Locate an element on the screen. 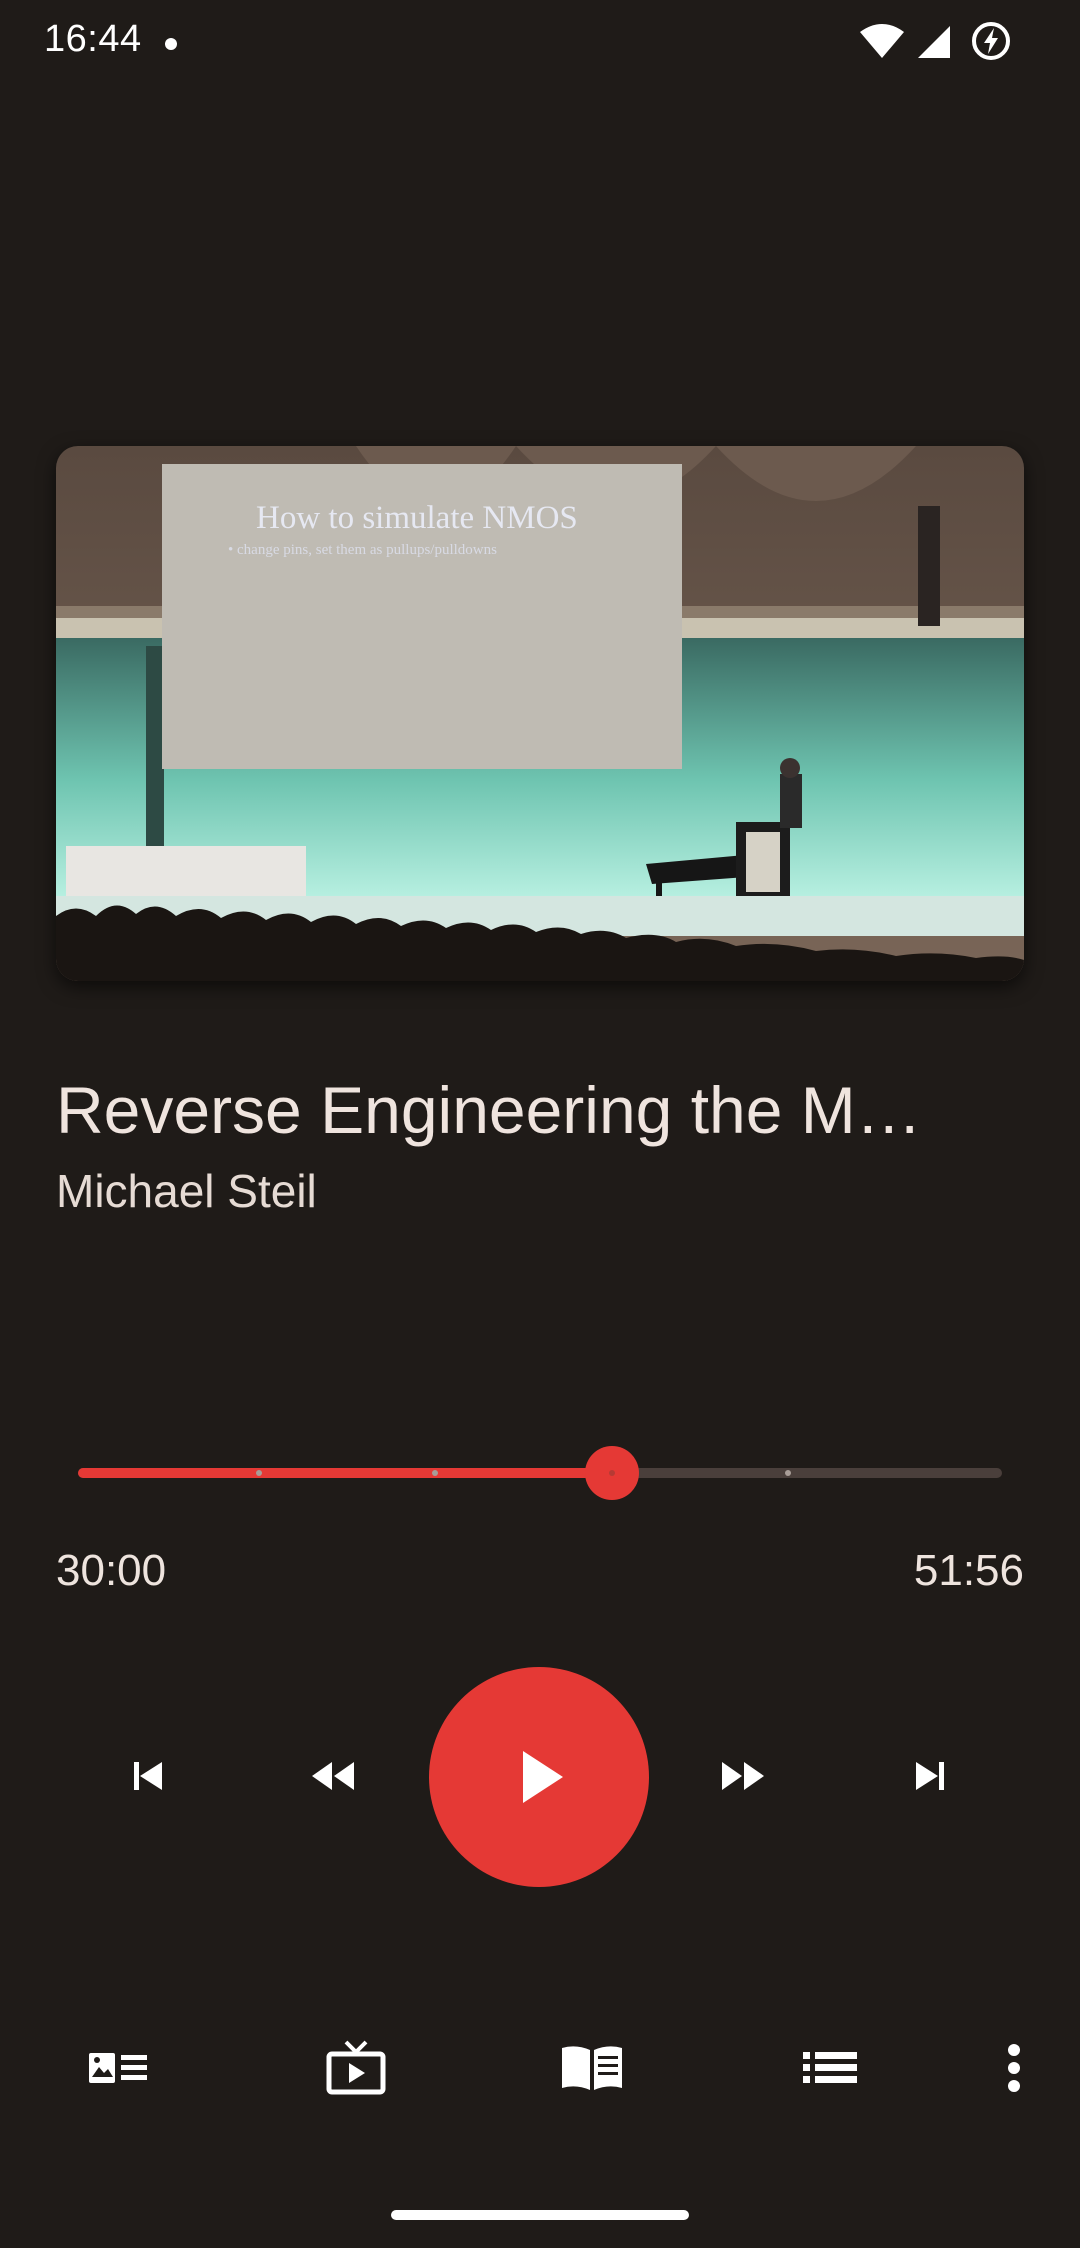 The image size is (1080, 2248). more-options-button is located at coordinates (1014, 2068).